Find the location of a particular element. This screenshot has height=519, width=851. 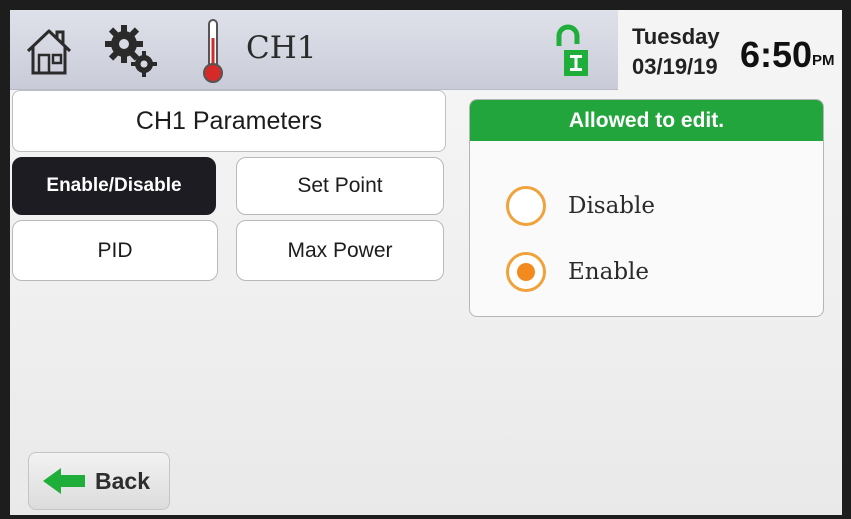

max-power-button: Max Power is located at coordinates (340, 250).